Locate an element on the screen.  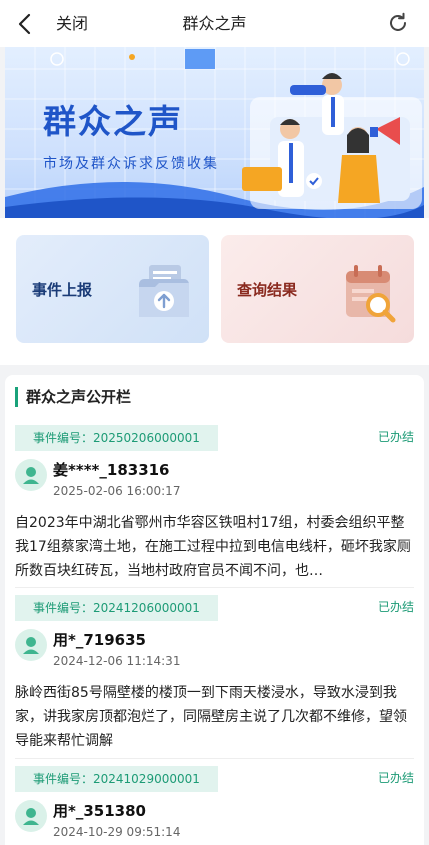
report-event-card: 事件上报 is located at coordinates (112, 289).